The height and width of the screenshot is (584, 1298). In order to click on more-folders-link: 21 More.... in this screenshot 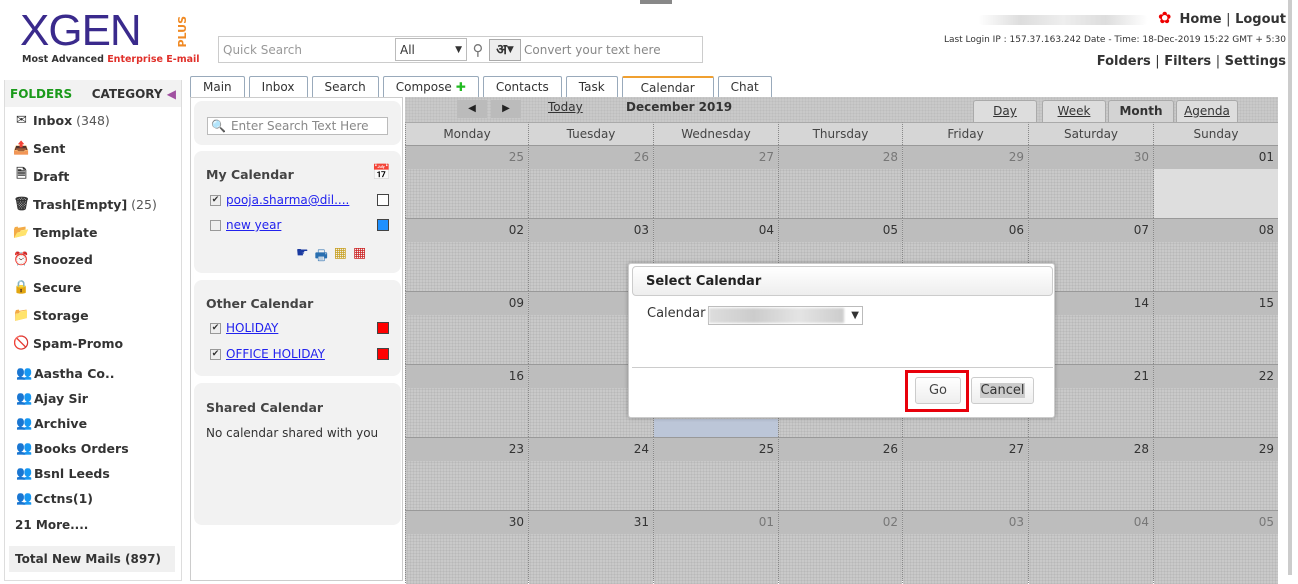, I will do `click(93, 525)`.